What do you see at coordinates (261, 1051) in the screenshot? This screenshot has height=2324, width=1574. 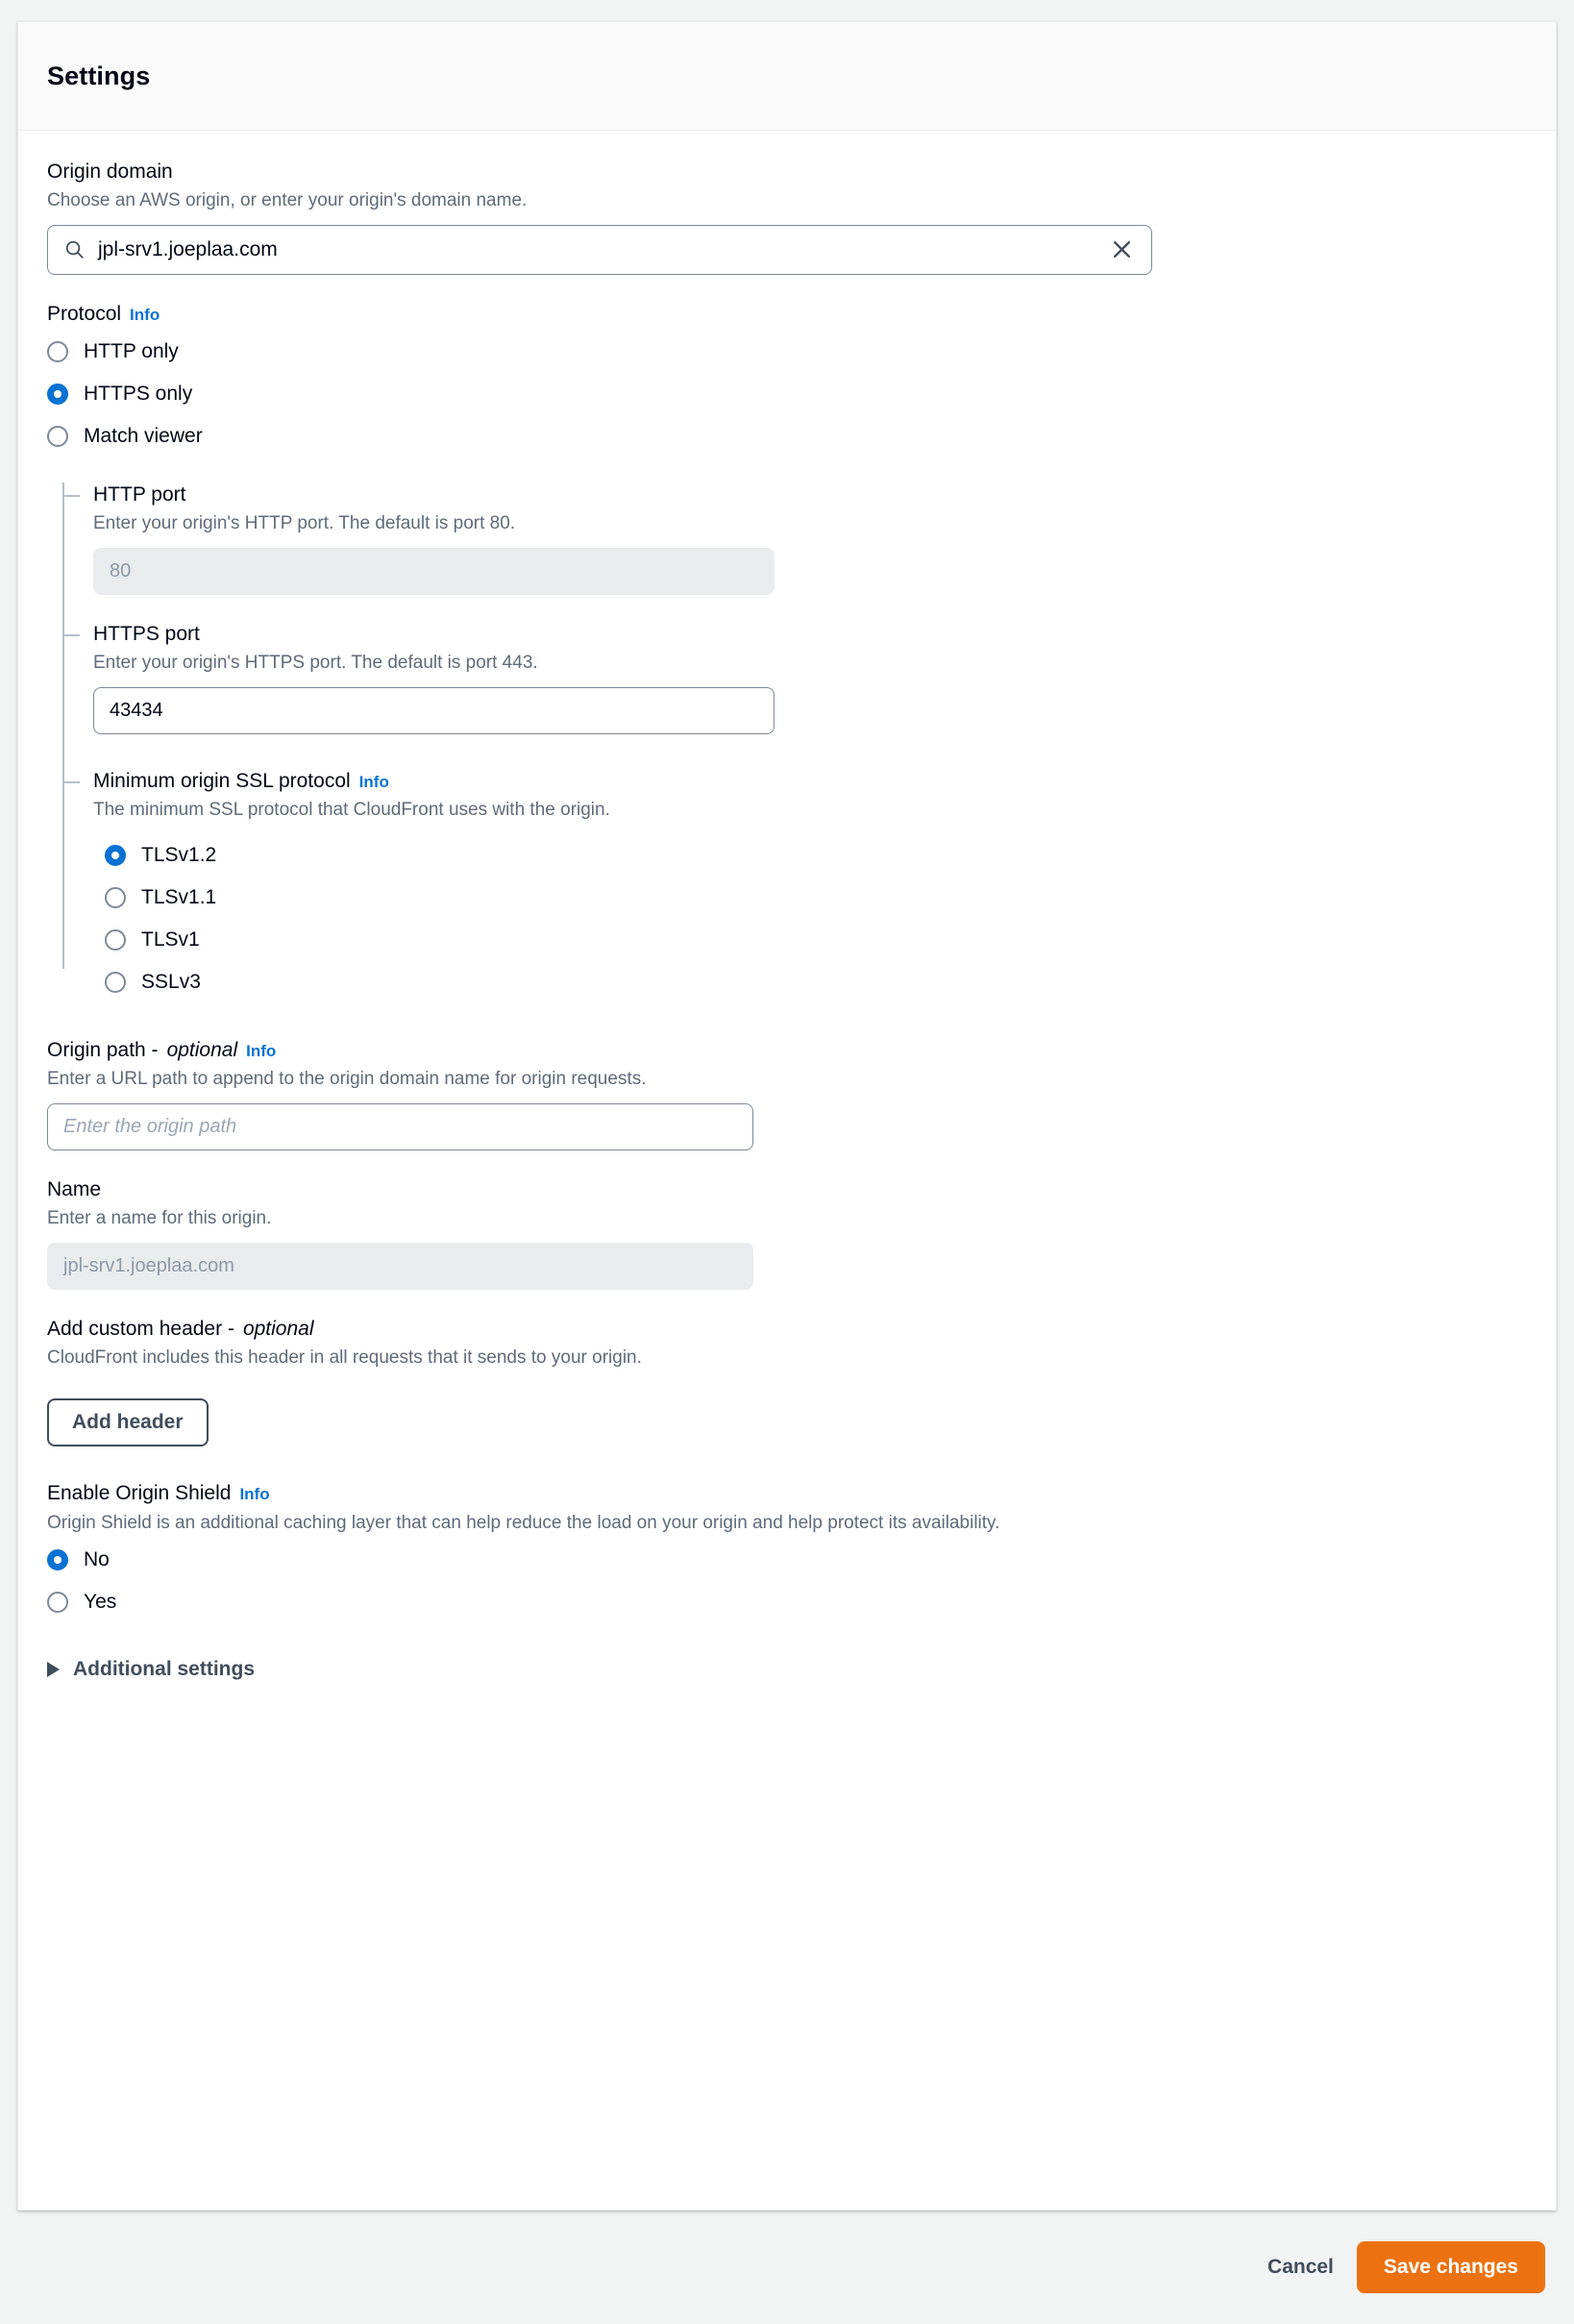 I see `origin-path-info-link: Info` at bounding box center [261, 1051].